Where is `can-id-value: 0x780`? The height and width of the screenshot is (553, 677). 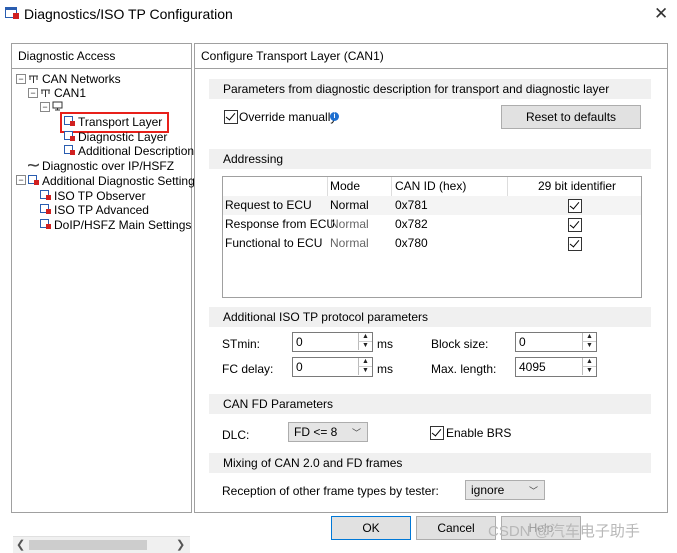 can-id-value: 0x780 is located at coordinates (411, 243).